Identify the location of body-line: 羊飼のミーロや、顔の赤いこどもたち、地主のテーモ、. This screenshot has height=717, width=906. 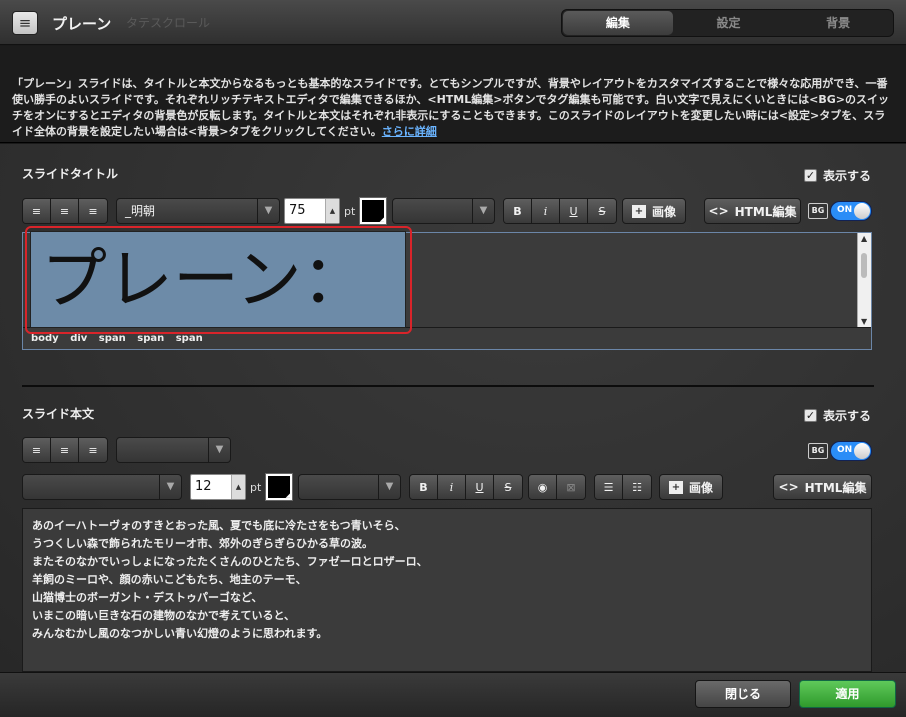
(169, 579).